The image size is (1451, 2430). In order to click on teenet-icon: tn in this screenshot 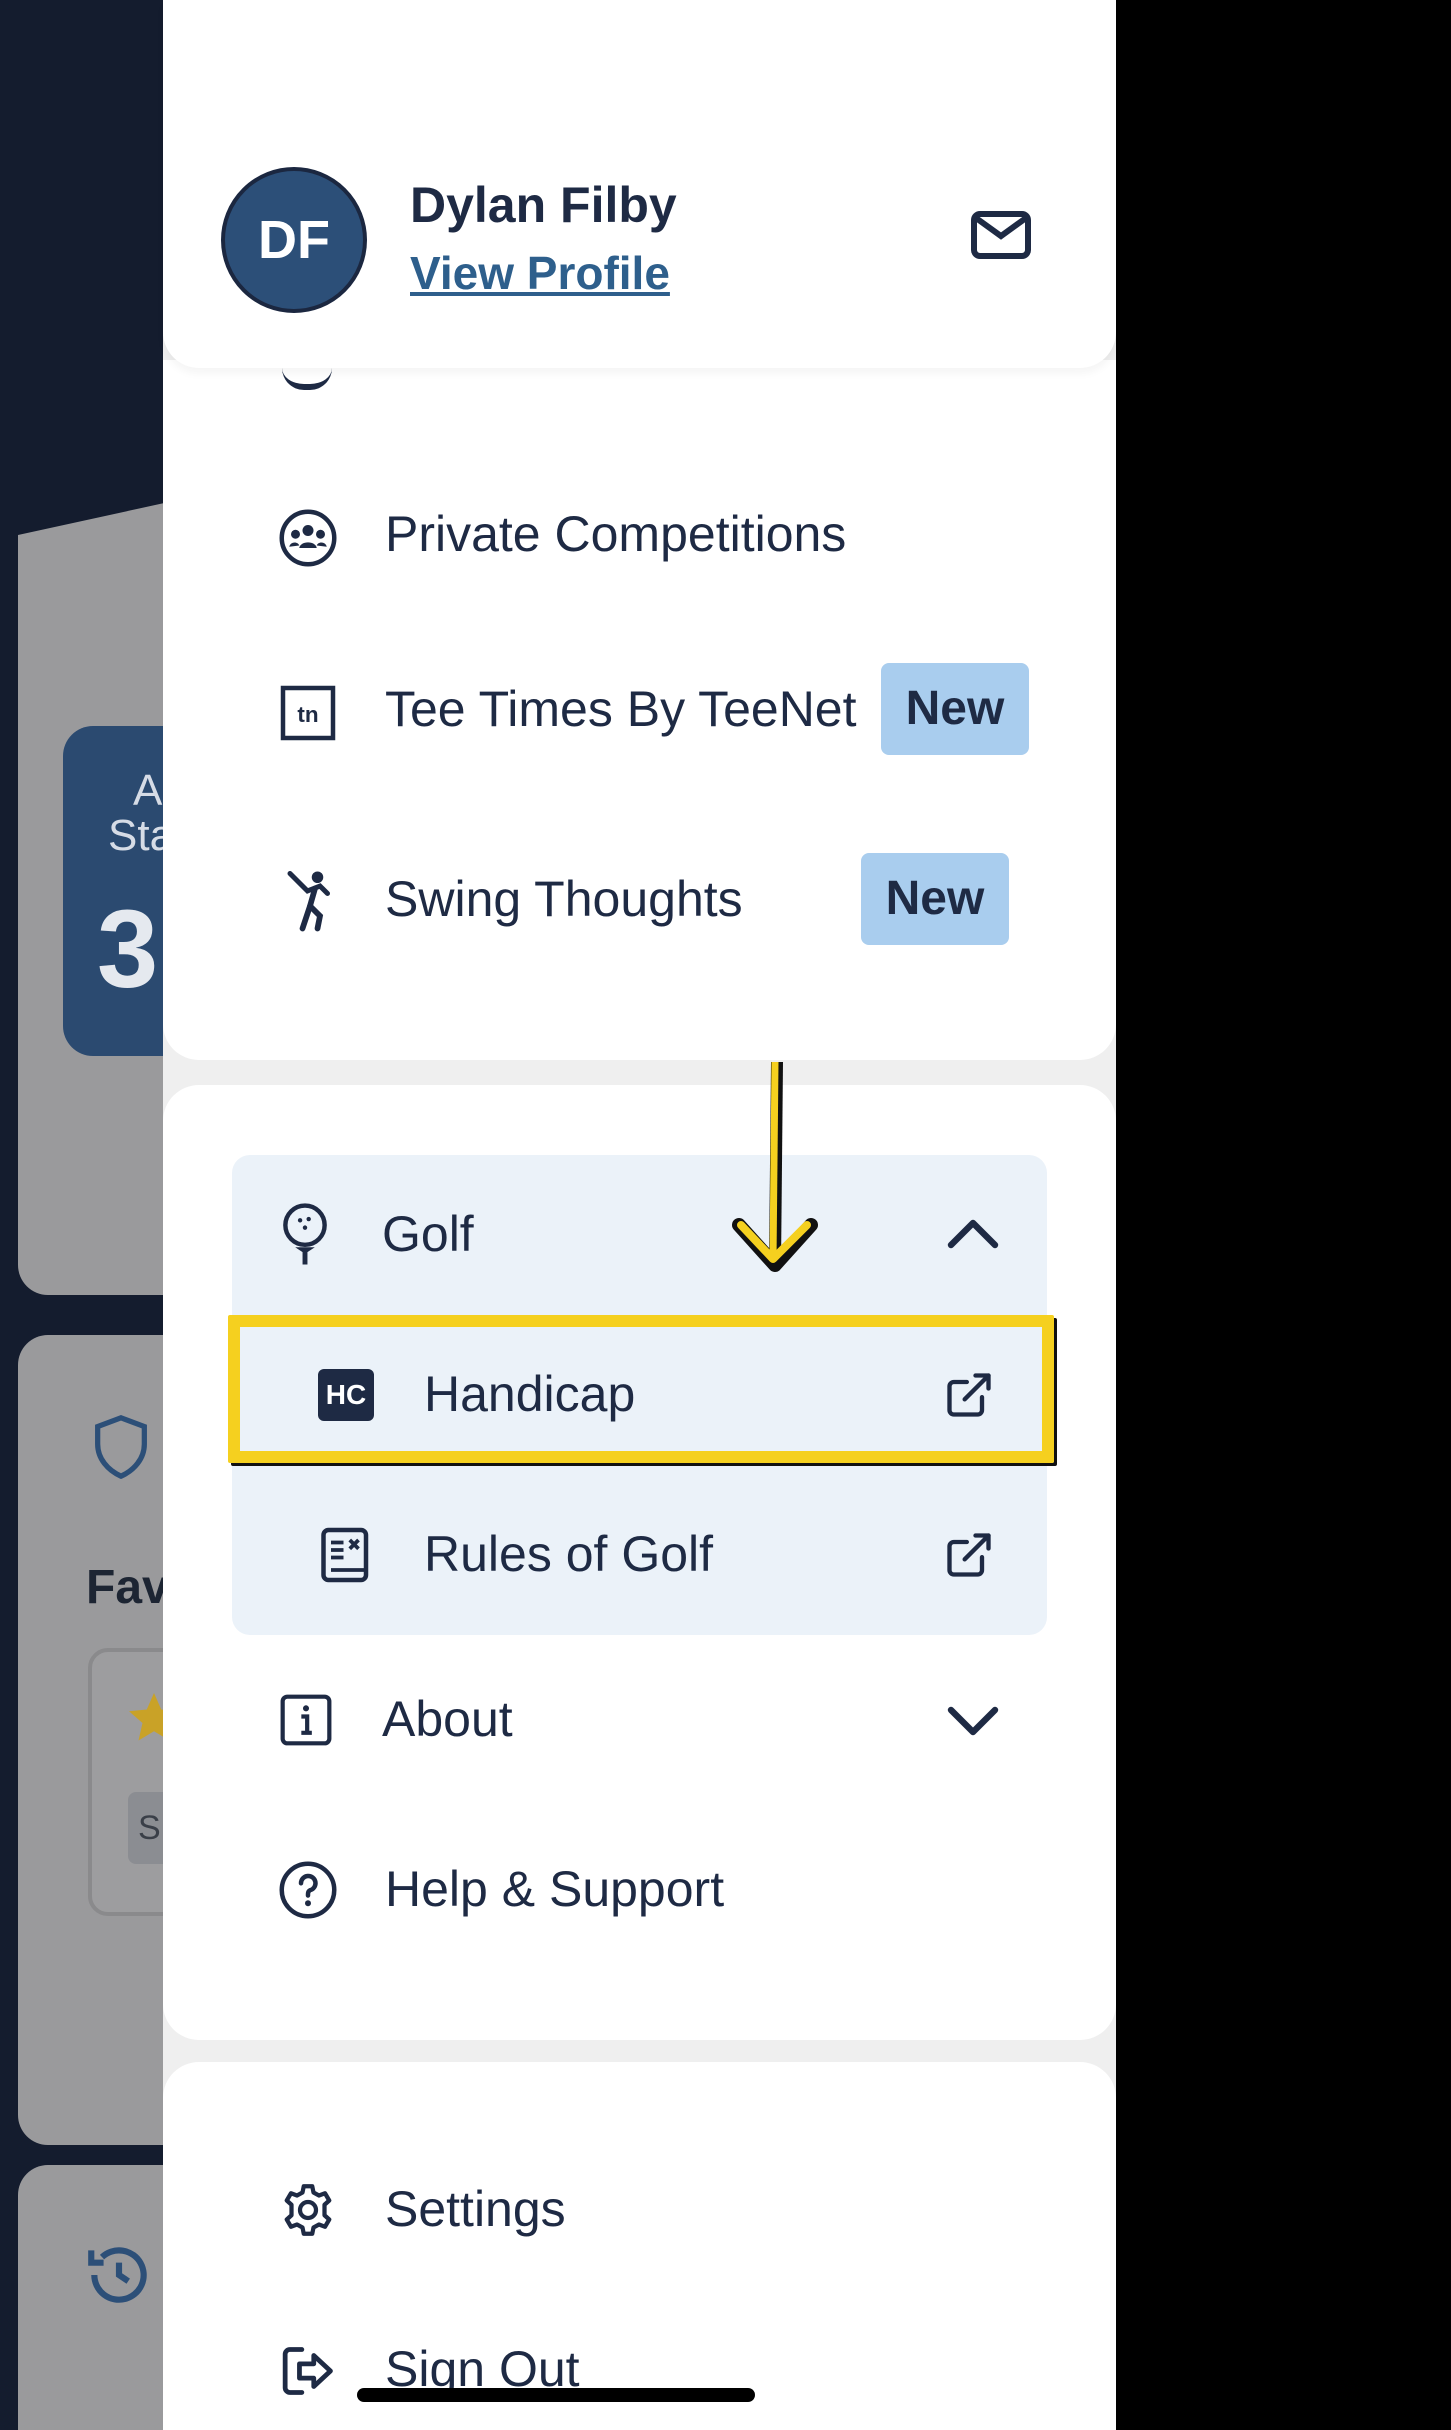, I will do `click(308, 713)`.